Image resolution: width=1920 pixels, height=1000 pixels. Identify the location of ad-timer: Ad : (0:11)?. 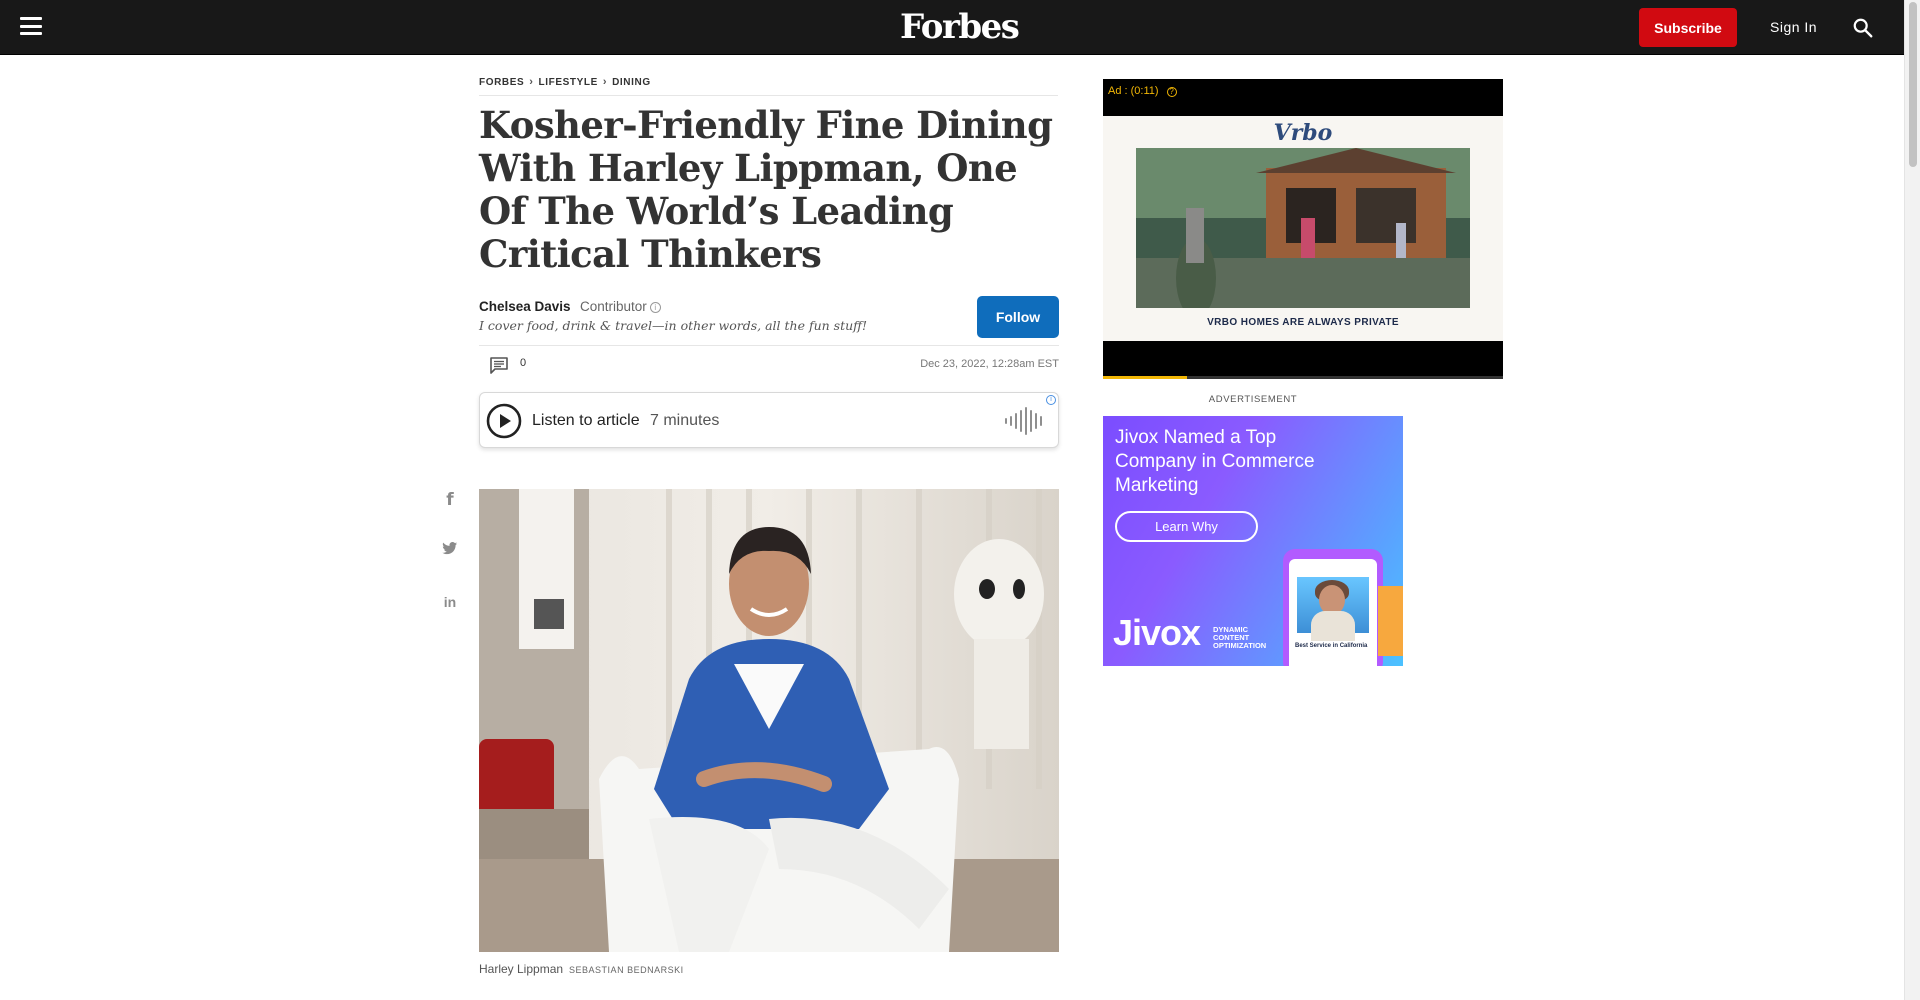
(1142, 91).